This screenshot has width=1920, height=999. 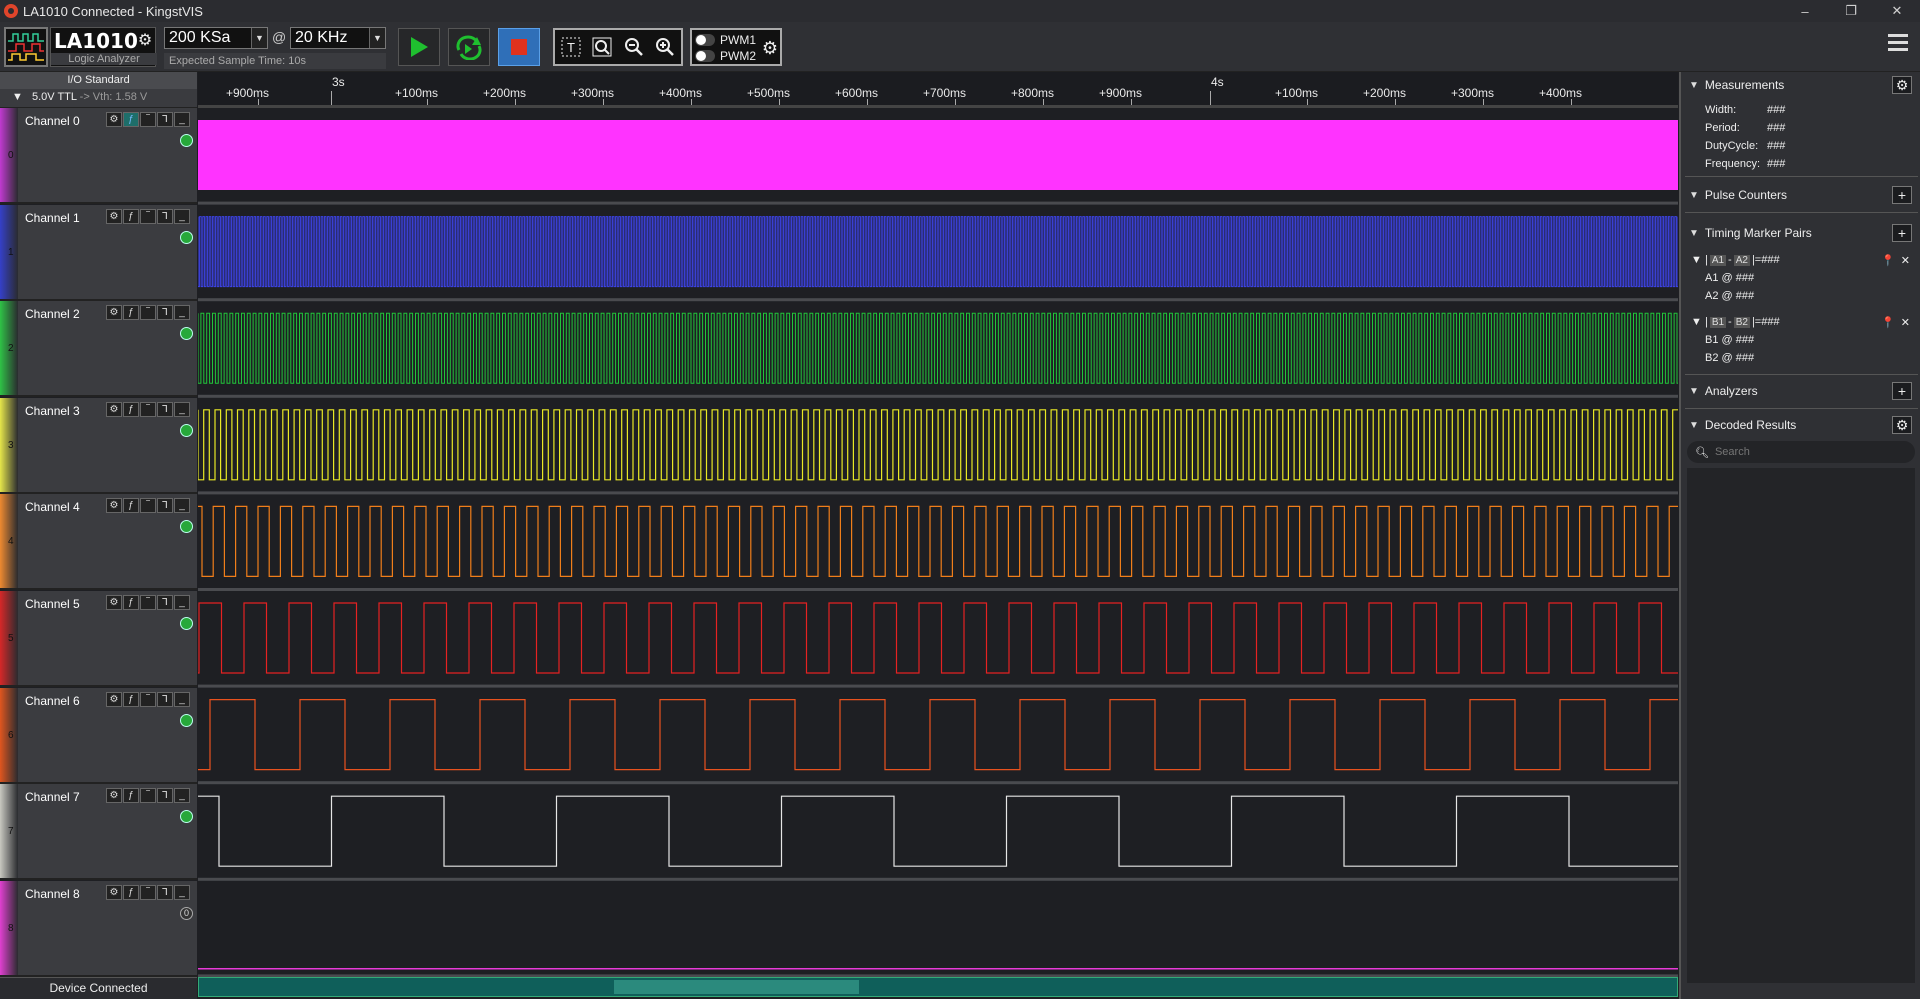 I want to click on channel-4-waveform, so click(x=938, y=541).